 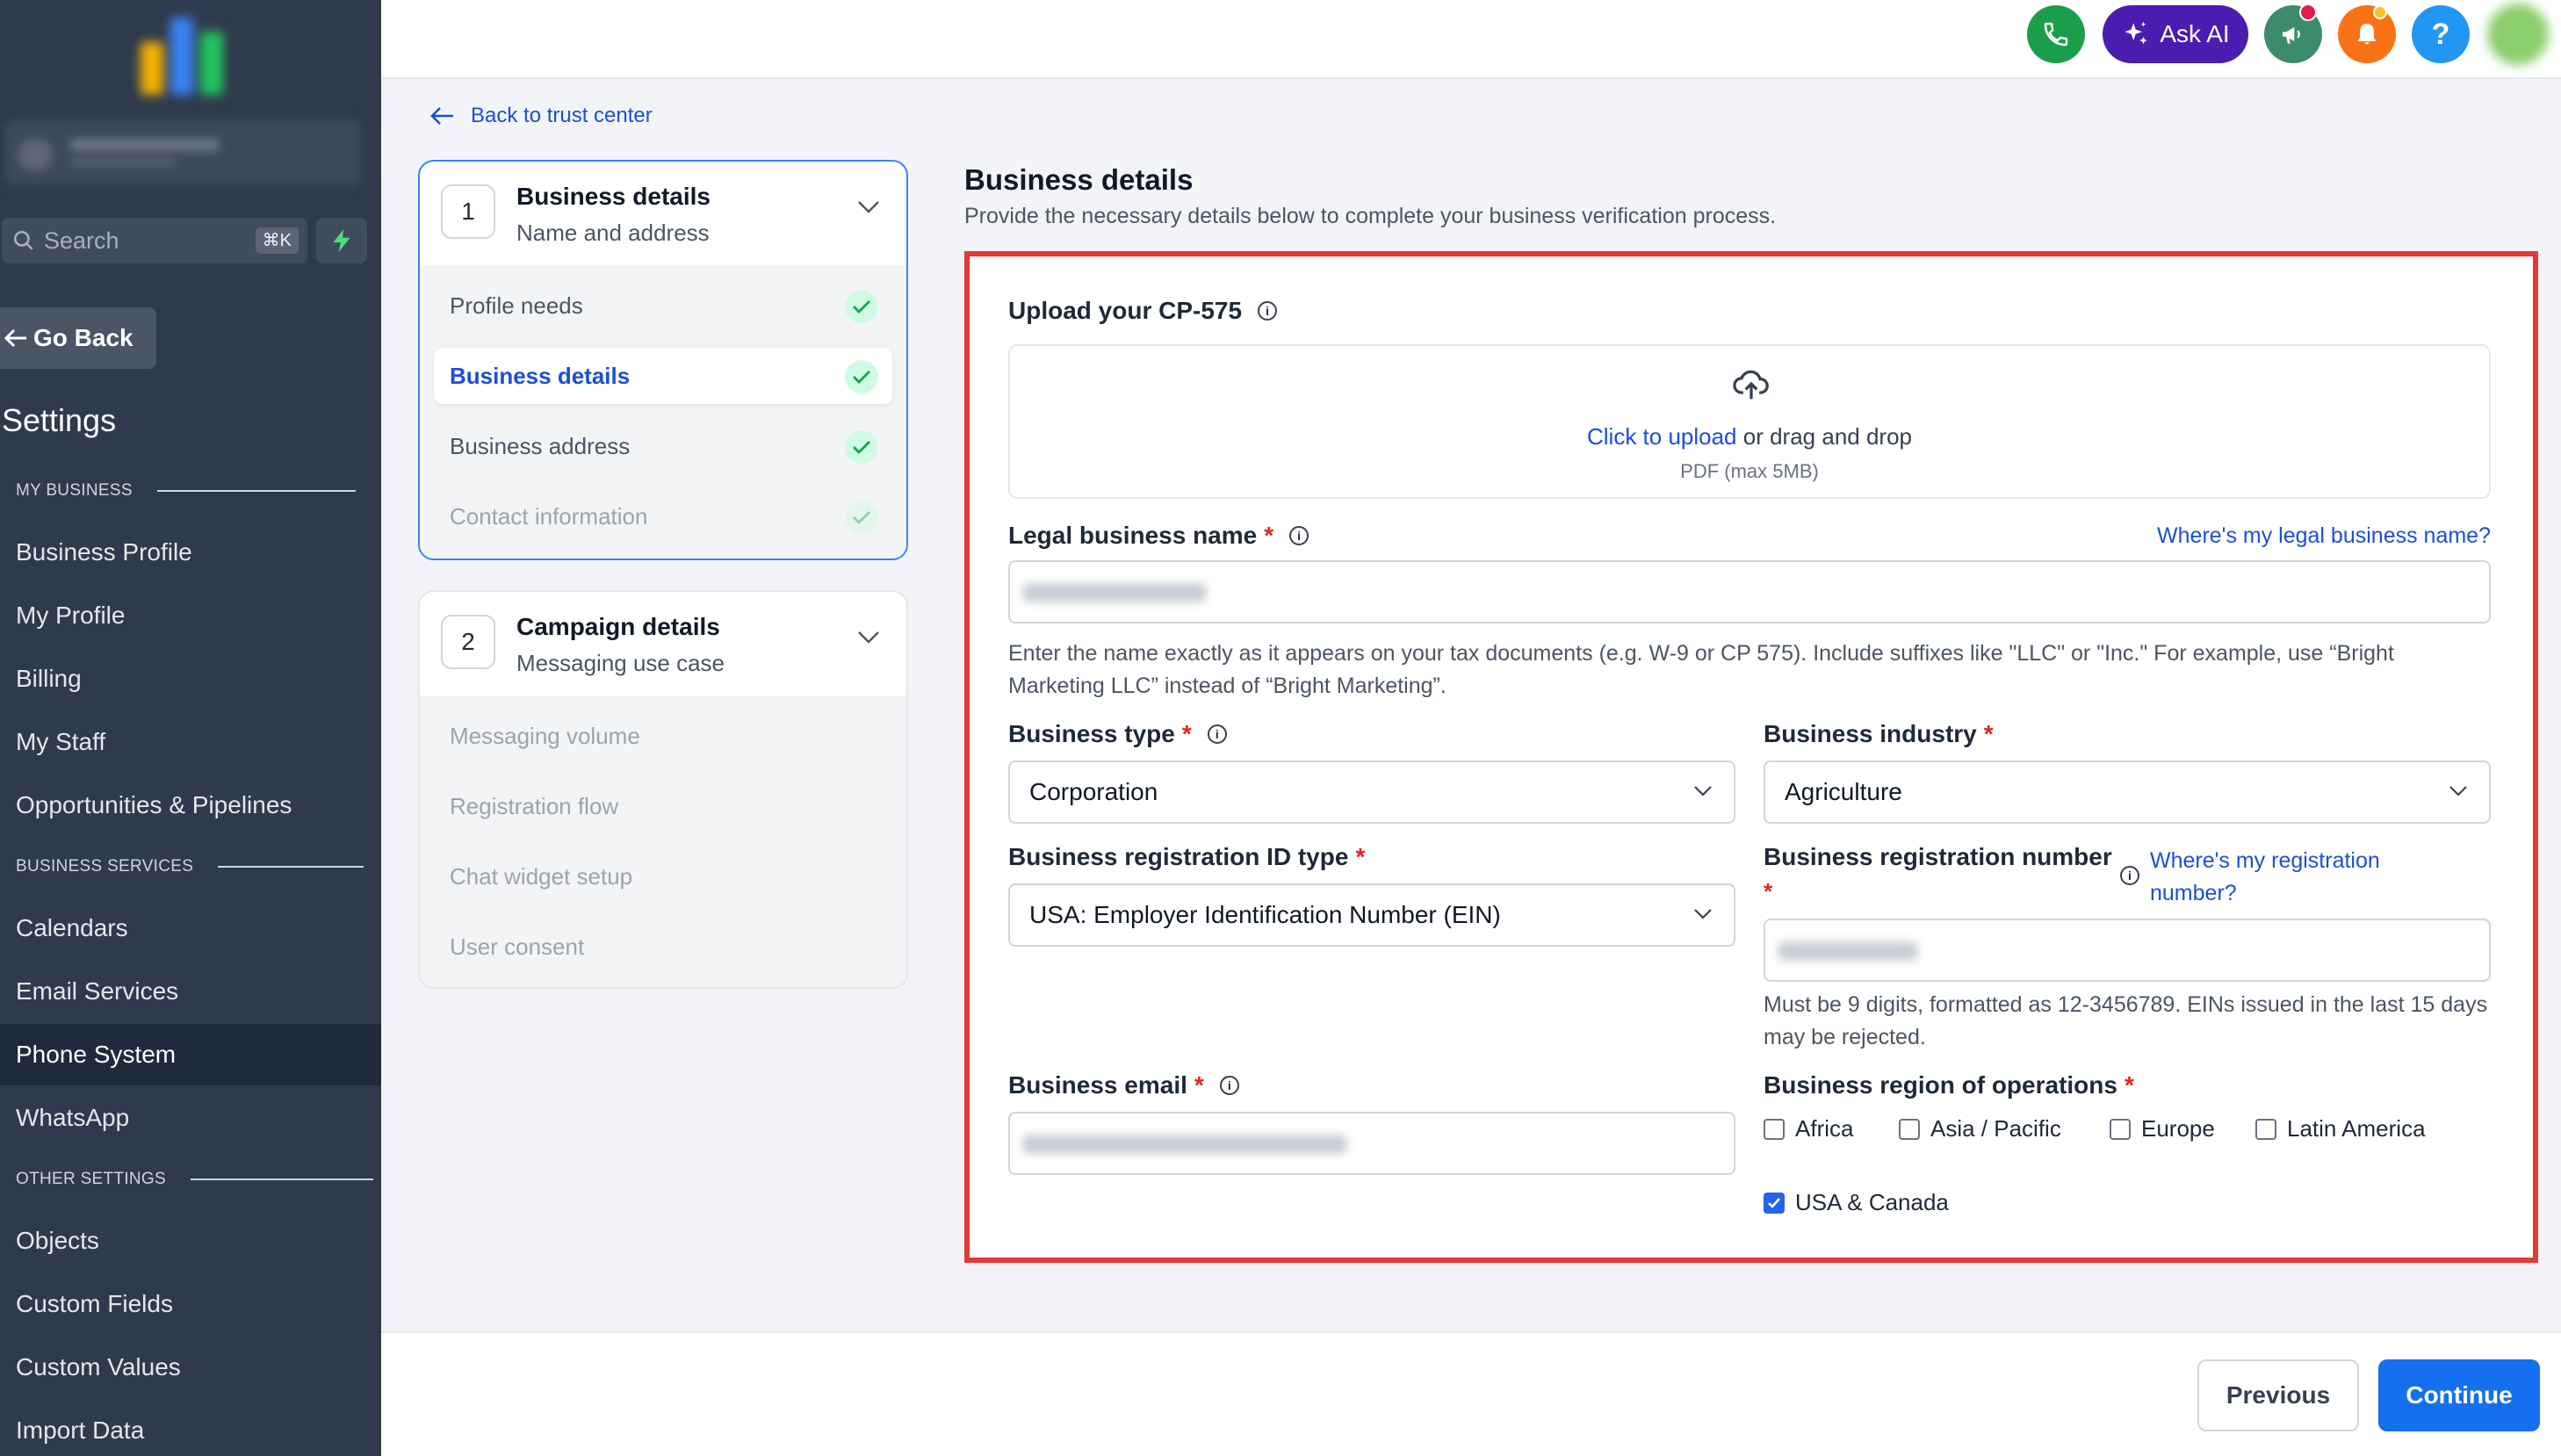 What do you see at coordinates (190, 805) in the screenshot?
I see `sidebar-item-opportunities: Opportunities & Pipelines` at bounding box center [190, 805].